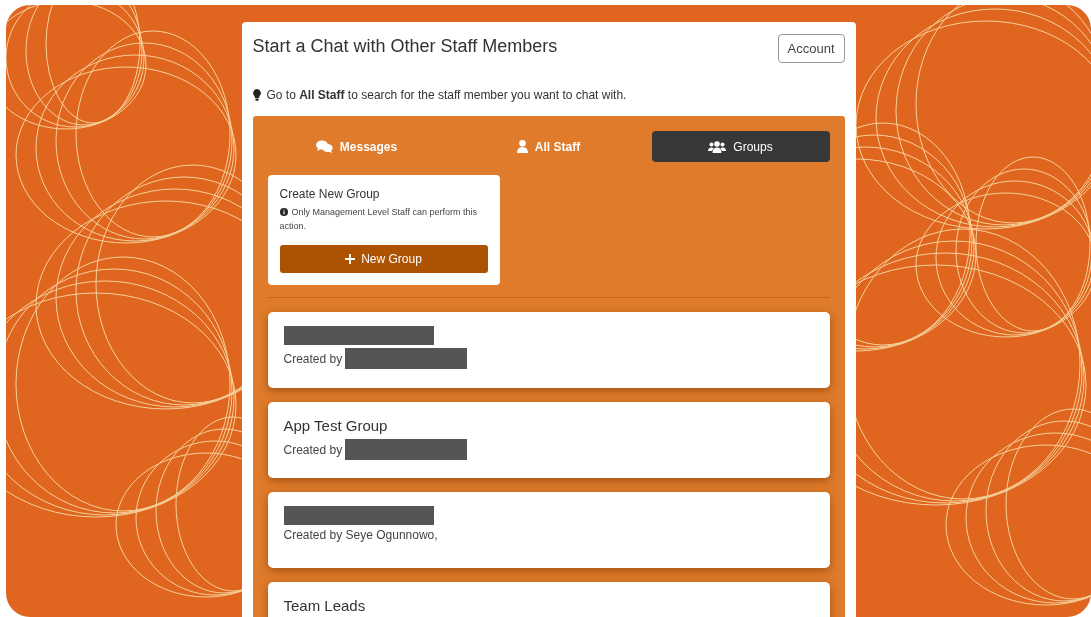  Describe the element at coordinates (336, 426) in the screenshot. I see `group-name: App Test Group` at that location.